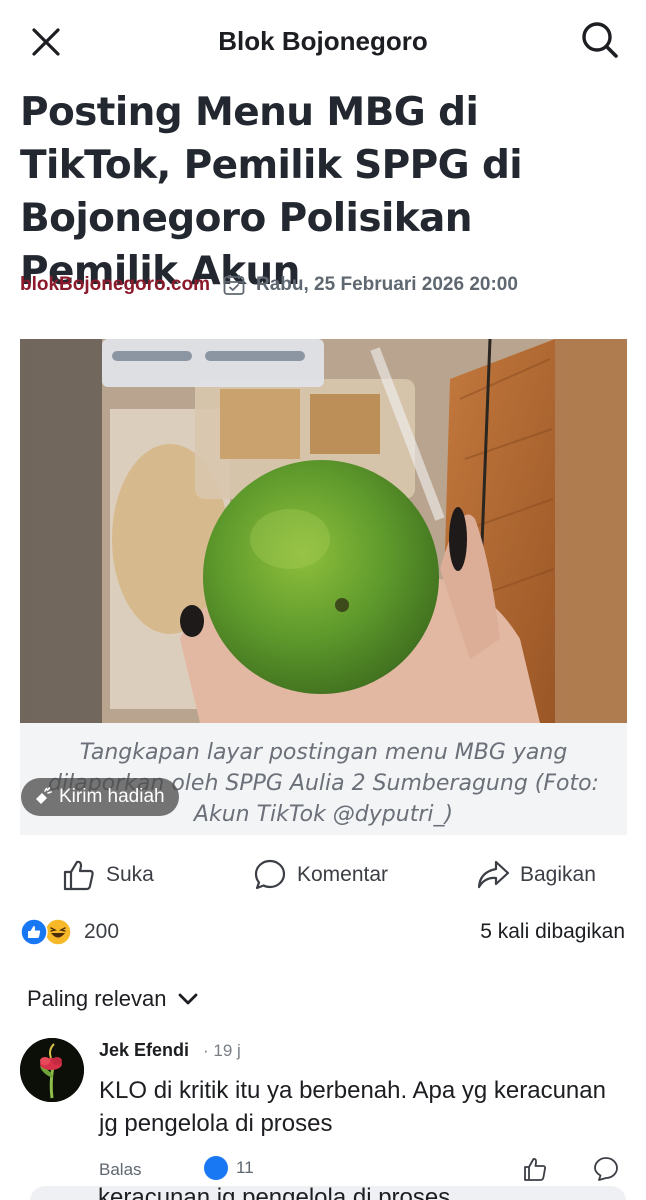 Image resolution: width=646 pixels, height=1200 pixels. I want to click on send-gift-label: Kirim hadiah, so click(112, 796).